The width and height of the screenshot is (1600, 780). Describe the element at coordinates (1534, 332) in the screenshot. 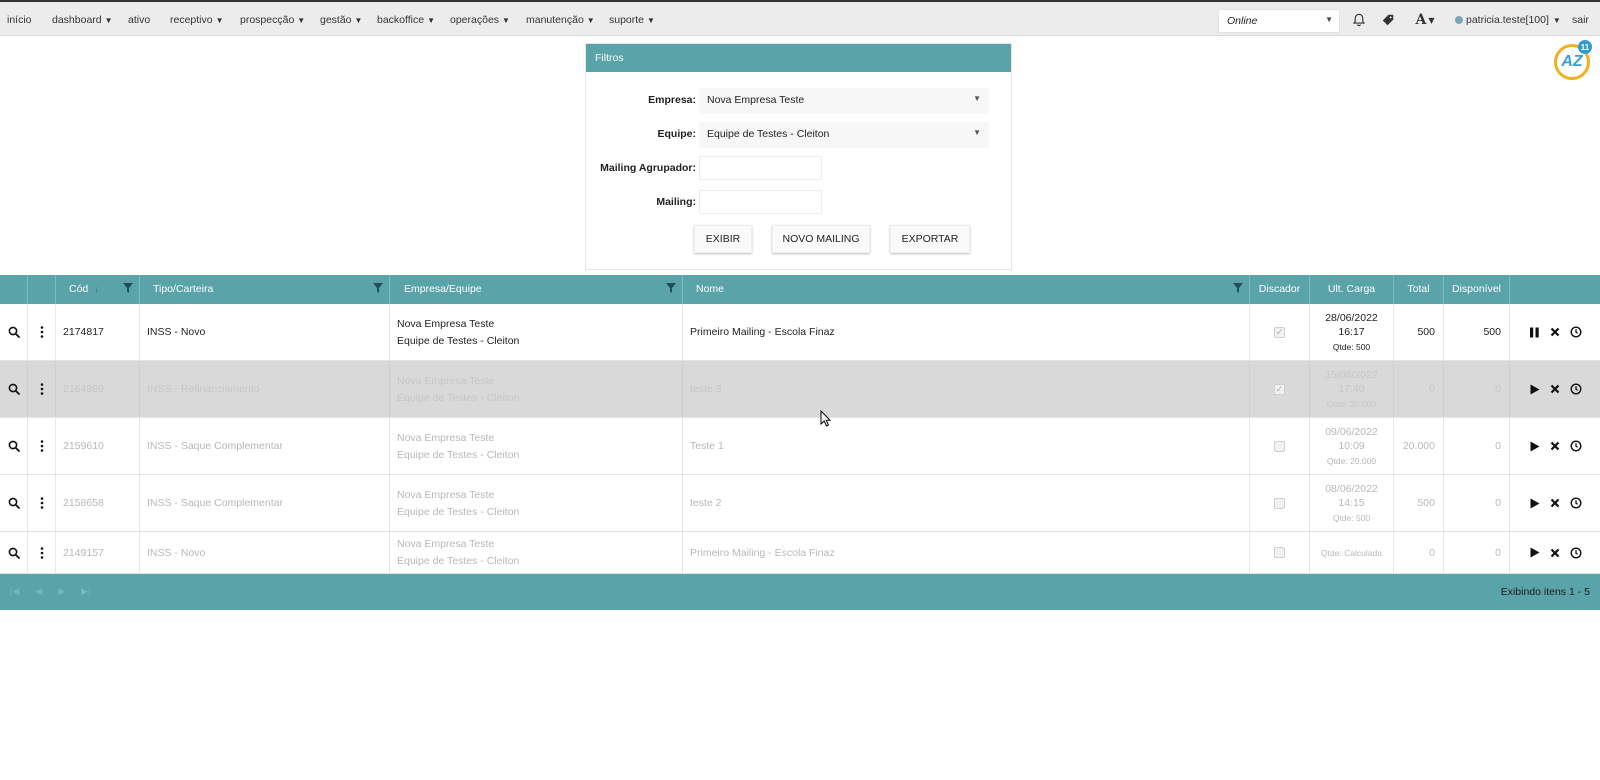

I see `pause-icon` at that location.